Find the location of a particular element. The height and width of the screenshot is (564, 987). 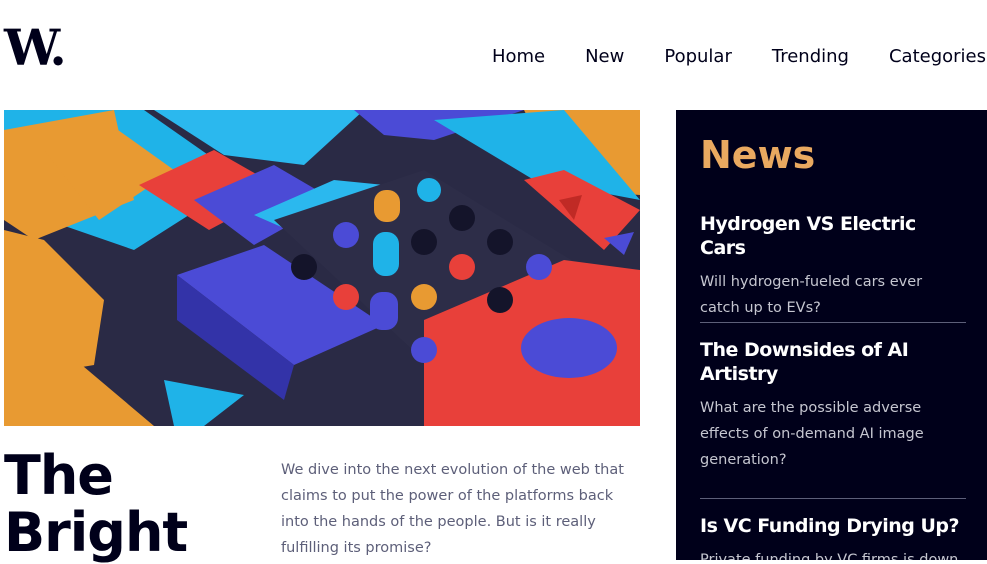

news-item-summary: Private funding by VC firms is down is located at coordinates (829, 556).